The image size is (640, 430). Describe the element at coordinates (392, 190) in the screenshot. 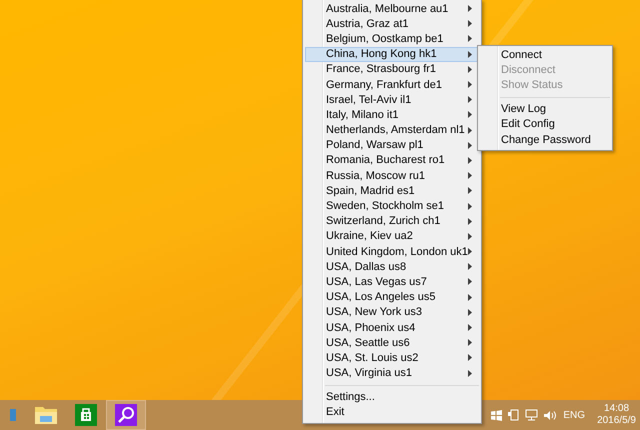

I see `server-menu-item: Spain, Madrid es1` at that location.